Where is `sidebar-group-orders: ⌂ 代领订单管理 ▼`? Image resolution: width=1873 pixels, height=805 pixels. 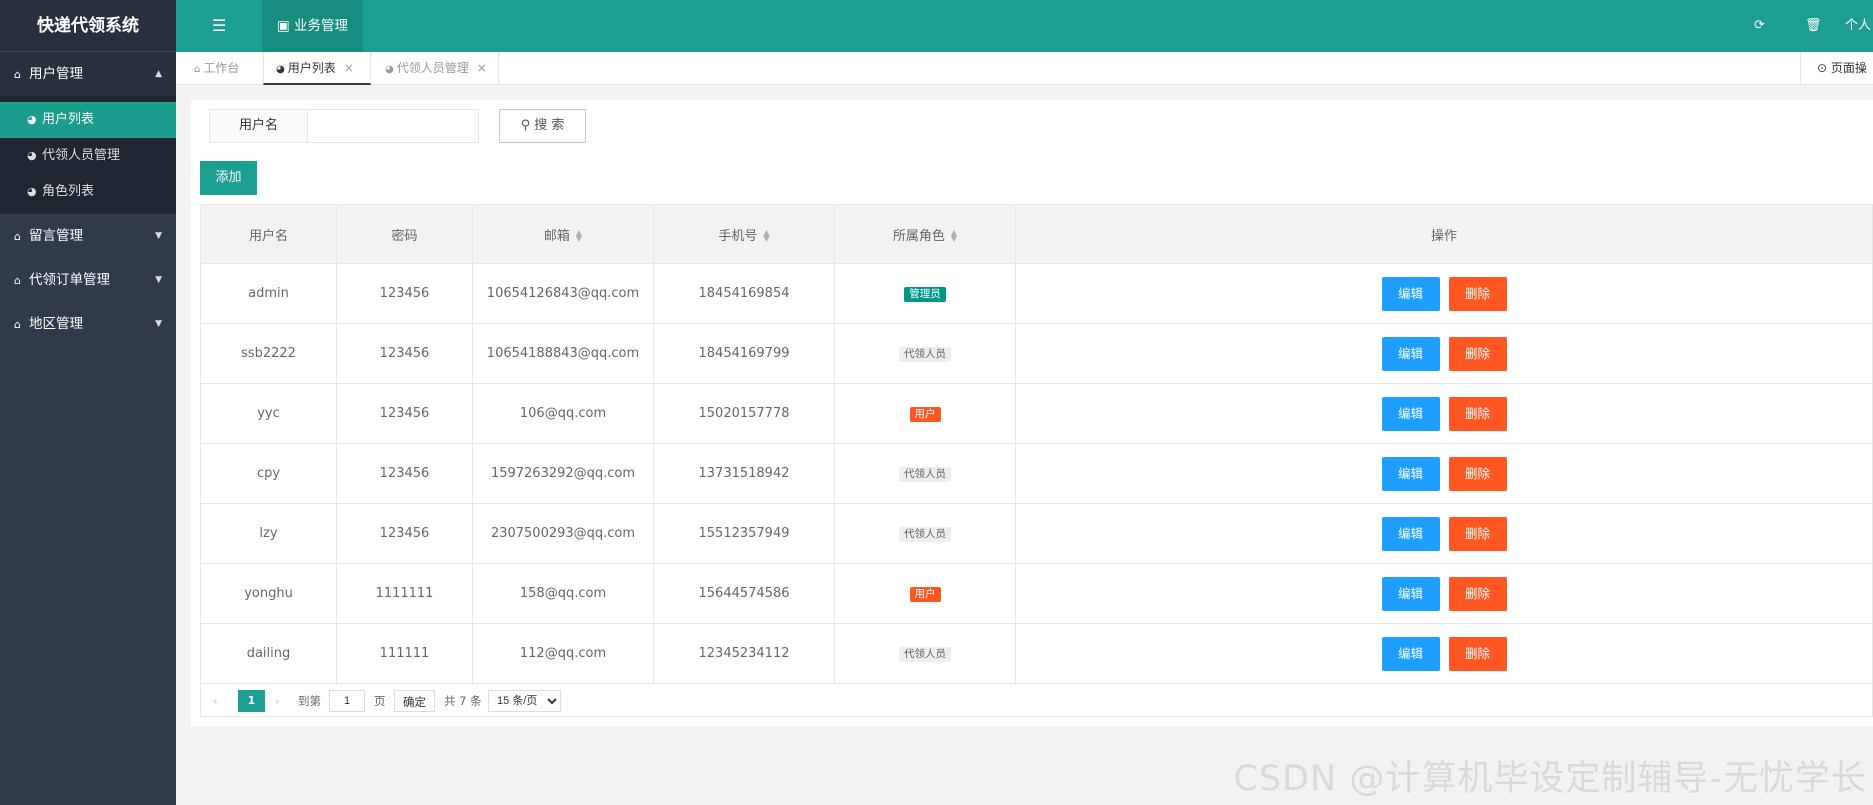
sidebar-group-orders: ⌂ 代领订单管理 ▼ is located at coordinates (88, 280).